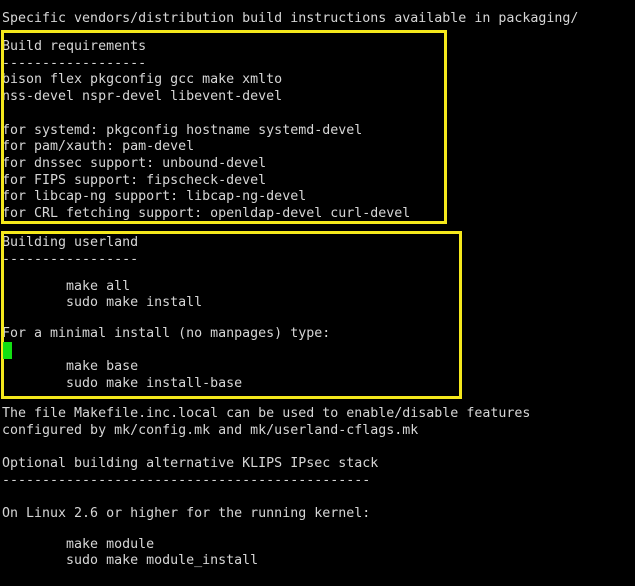 The image size is (635, 586). Describe the element at coordinates (70, 243) in the screenshot. I see `terminal-line-building-userland-heading: Building userland` at that location.